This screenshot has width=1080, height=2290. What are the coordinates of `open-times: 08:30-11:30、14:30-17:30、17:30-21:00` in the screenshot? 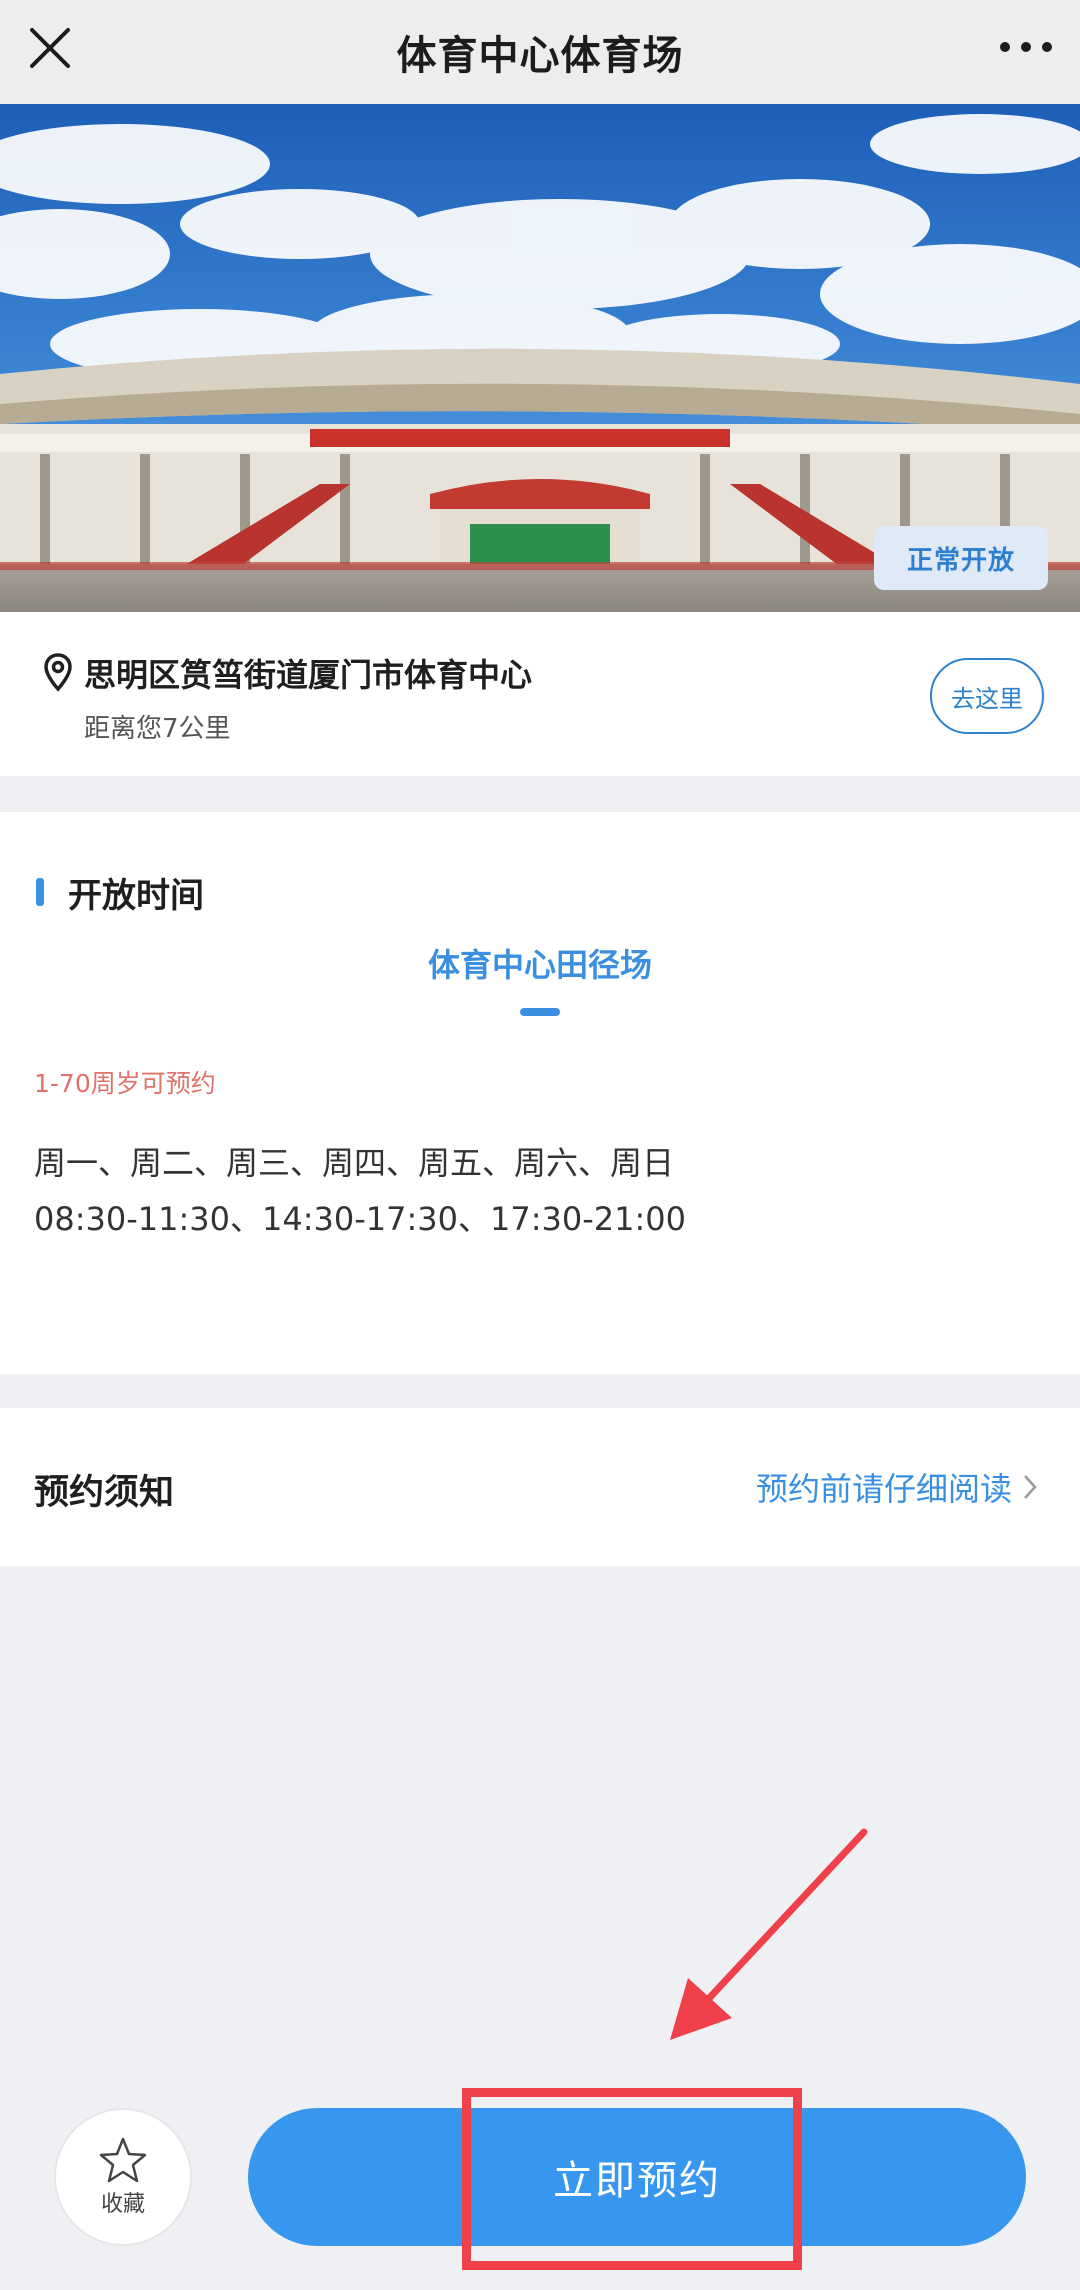 It's located at (360, 1219).